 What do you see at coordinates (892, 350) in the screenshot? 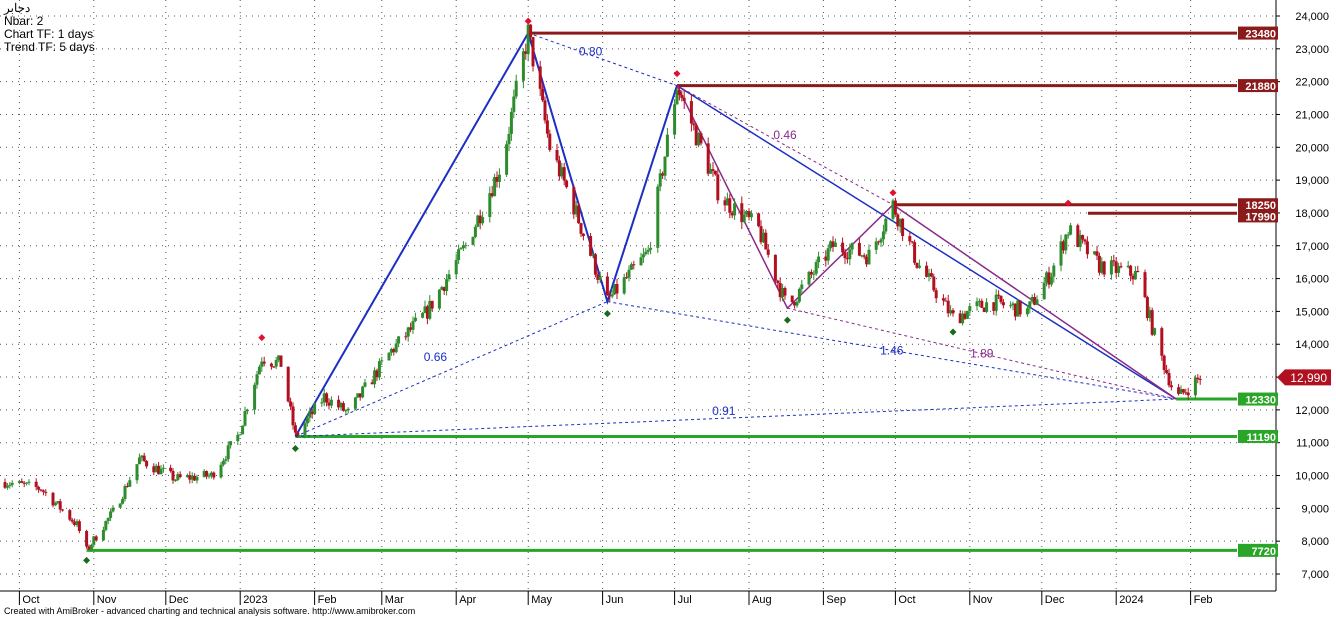
I see `retracement-ratio: 1.46` at bounding box center [892, 350].